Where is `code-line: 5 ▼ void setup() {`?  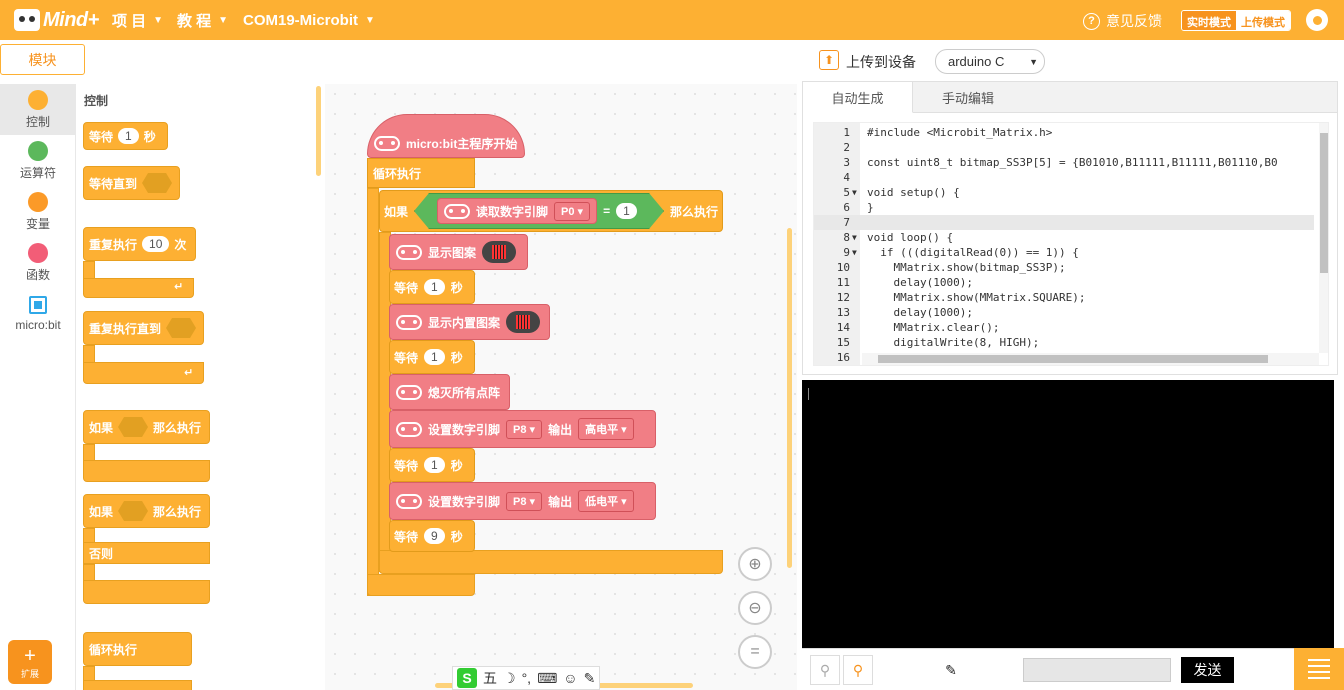
code-line: 5 ▼ void setup() { is located at coordinates (1064, 192).